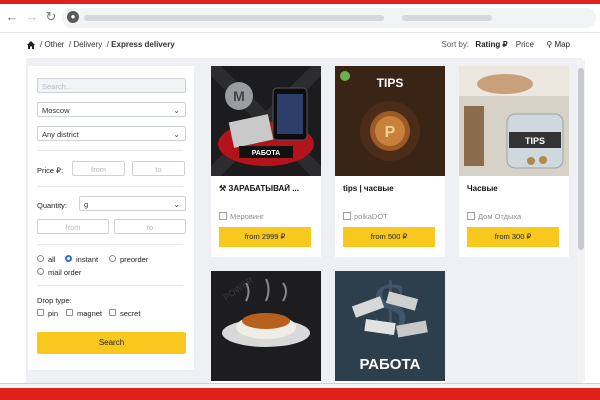 The image size is (600, 400). Describe the element at coordinates (111, 133) in the screenshot. I see `district-select: Any district ⌄` at that location.